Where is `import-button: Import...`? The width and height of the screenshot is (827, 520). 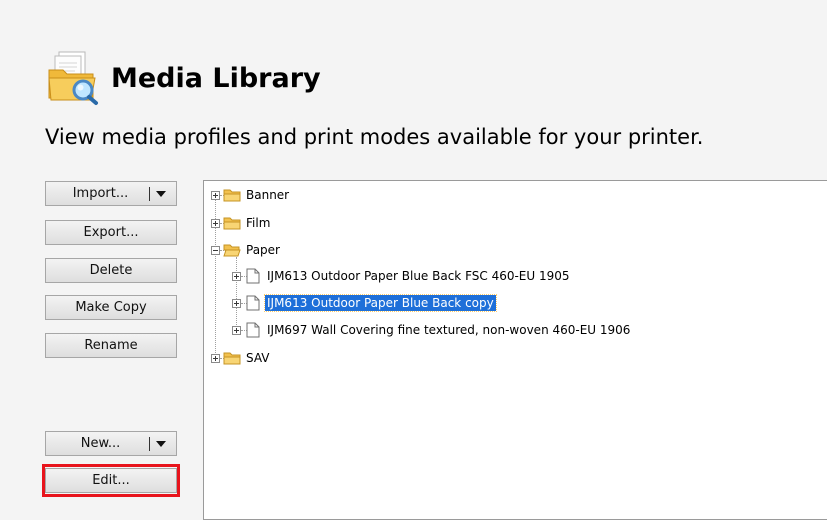
import-button: Import... is located at coordinates (111, 193).